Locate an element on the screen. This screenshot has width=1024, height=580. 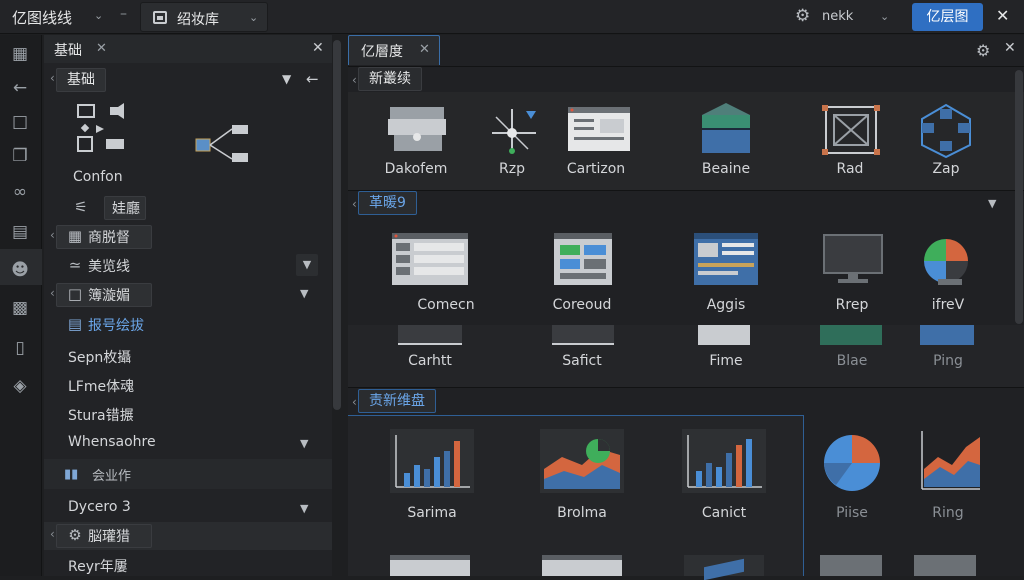
category-header: ‹ 基础 ▼ ← is located at coordinates (191, 80).